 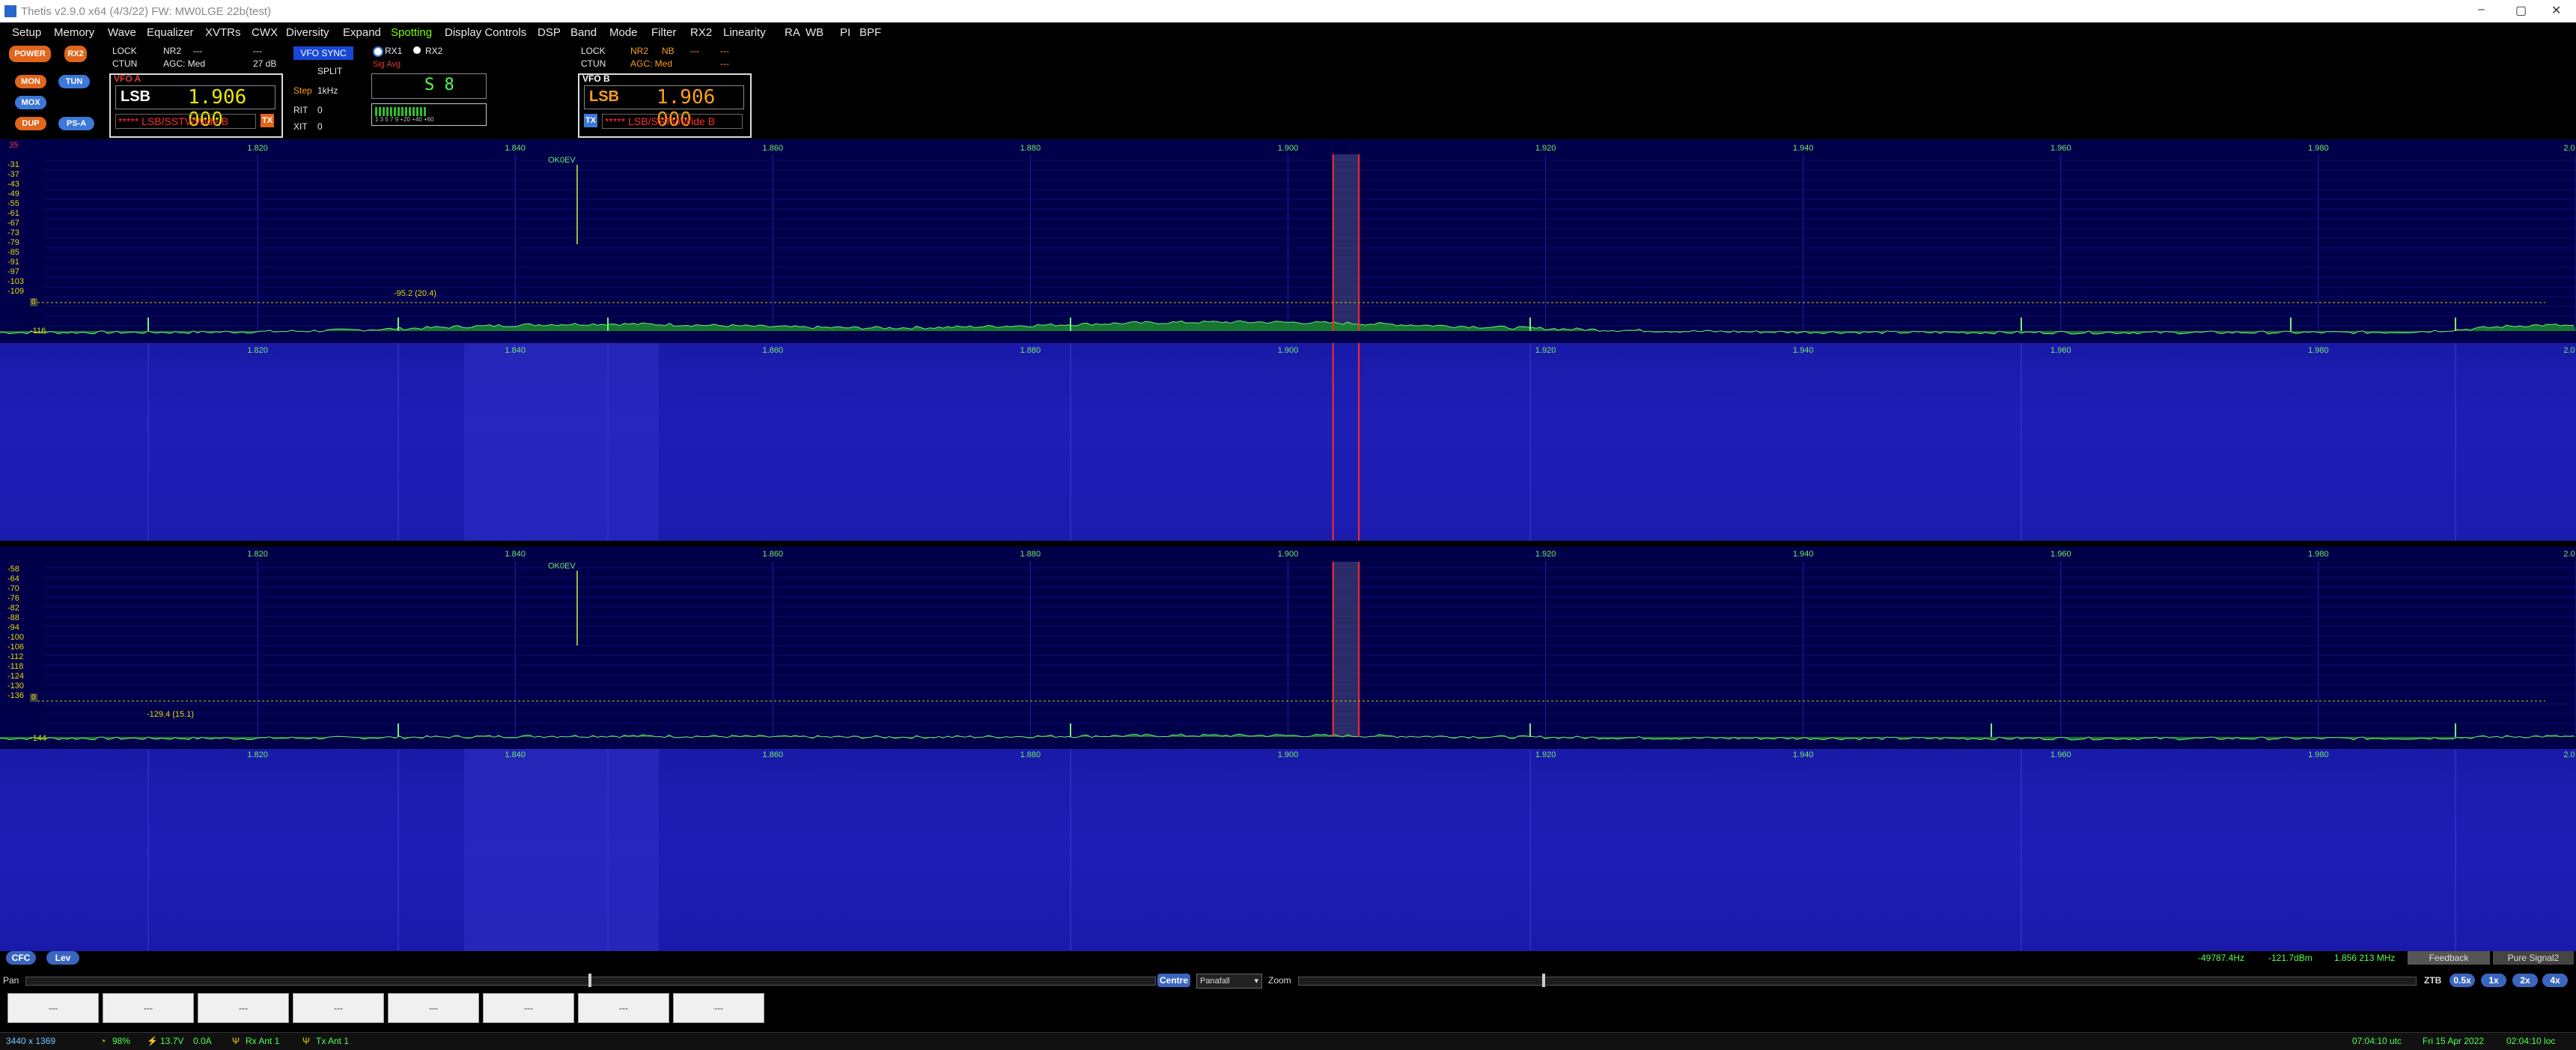 What do you see at coordinates (33, 698) in the screenshot?
I see `rx2-marker-label: 0` at bounding box center [33, 698].